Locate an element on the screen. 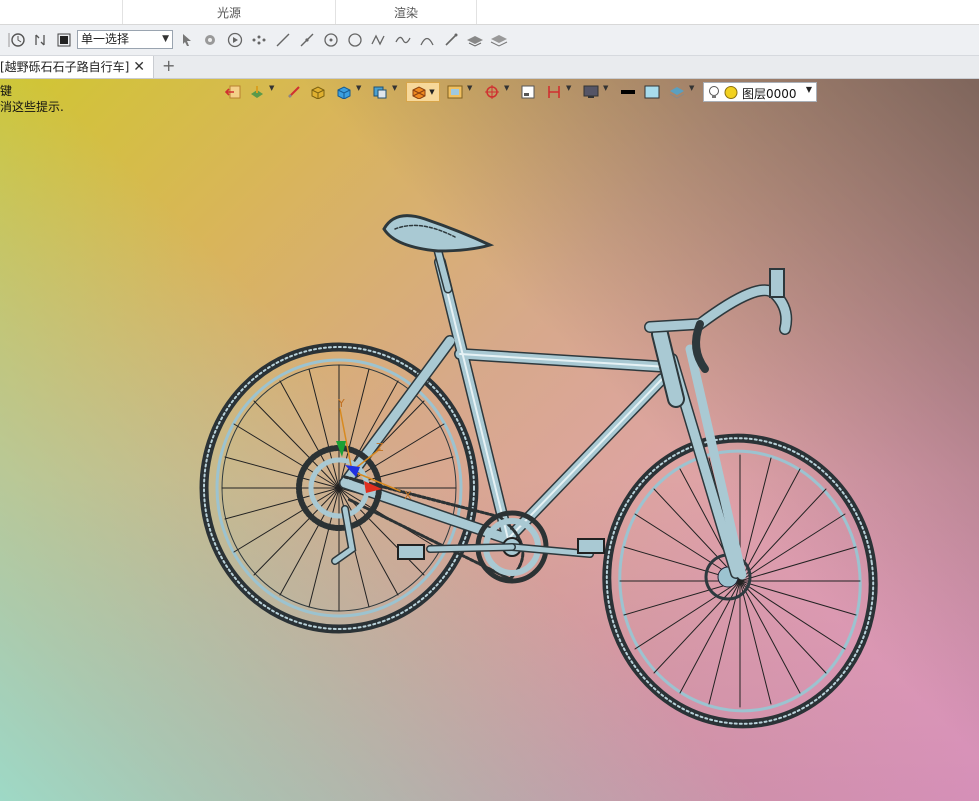  sheet-icon is located at coordinates (528, 92).